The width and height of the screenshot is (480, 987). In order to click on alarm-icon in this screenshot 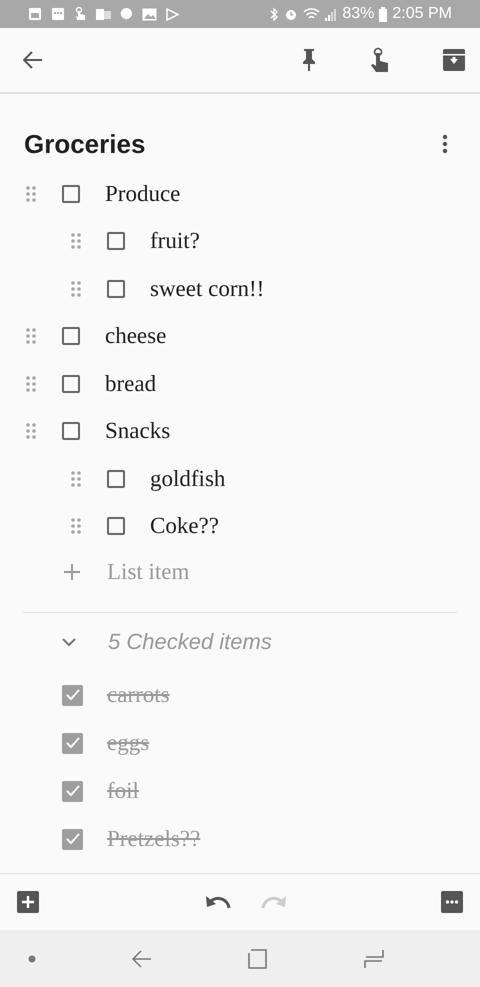, I will do `click(291, 14)`.